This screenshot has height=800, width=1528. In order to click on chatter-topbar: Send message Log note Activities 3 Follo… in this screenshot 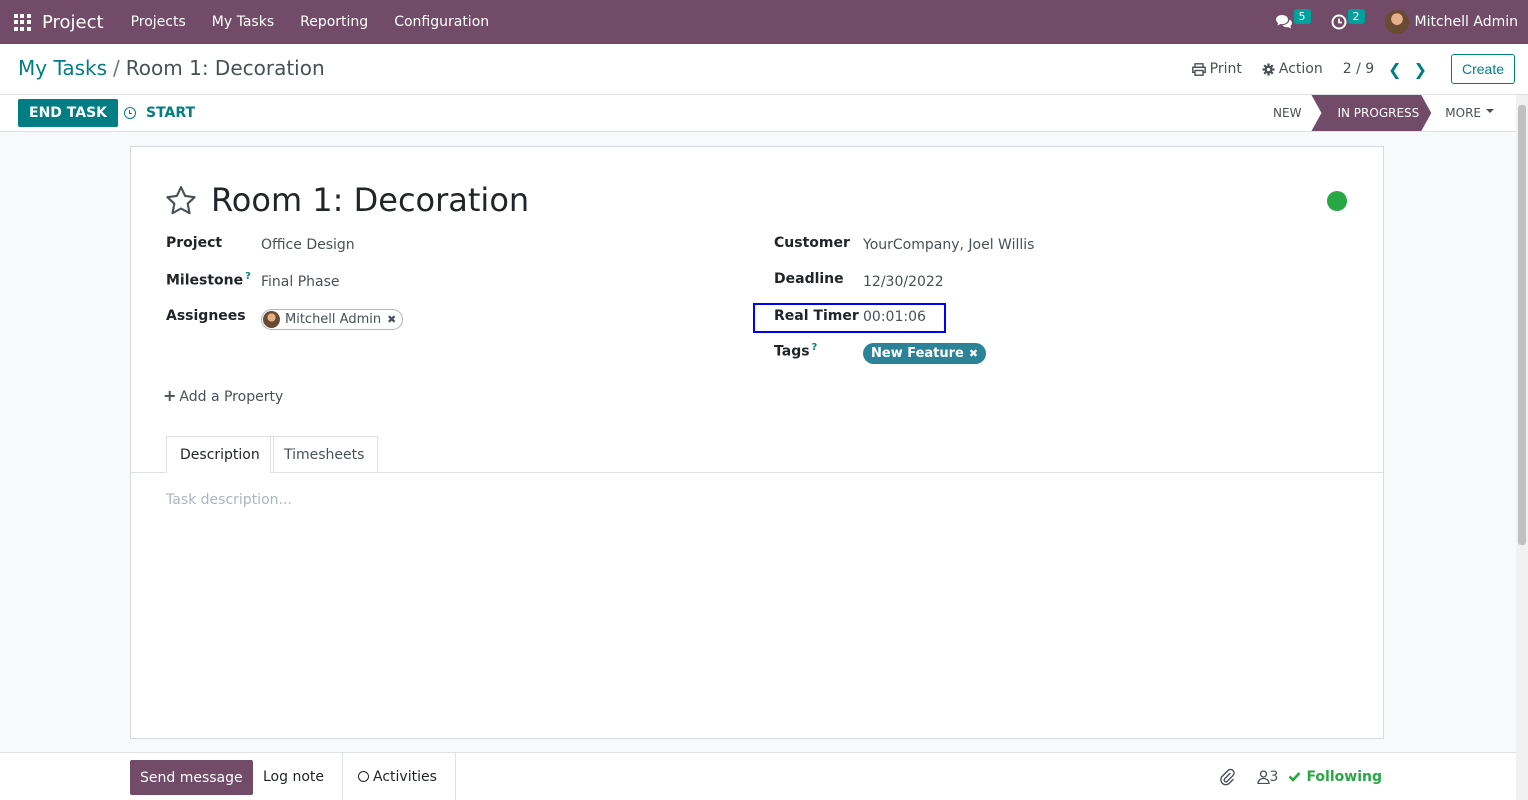, I will do `click(758, 776)`.